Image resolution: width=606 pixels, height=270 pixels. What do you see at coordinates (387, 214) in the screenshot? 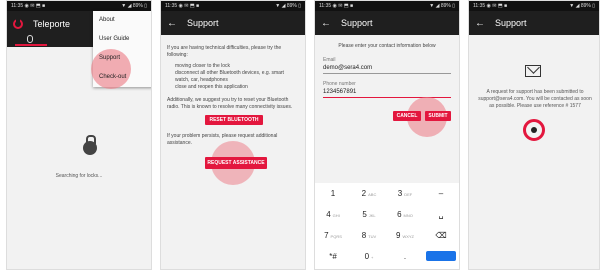
I see `keyboard-row: 4 GHI 5 JKL 6 MNO ␣` at bounding box center [387, 214].